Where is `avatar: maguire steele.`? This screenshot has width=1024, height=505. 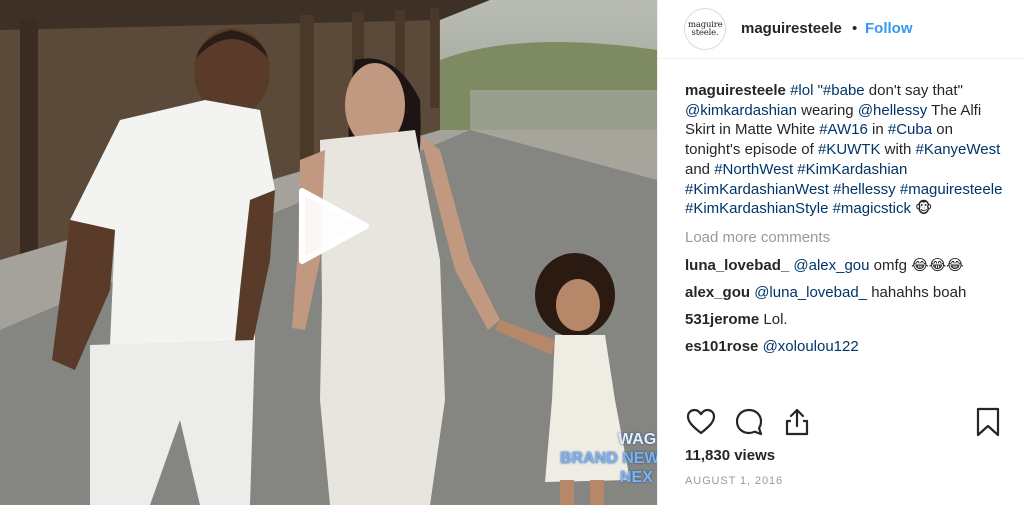
avatar: maguire steele. is located at coordinates (705, 29).